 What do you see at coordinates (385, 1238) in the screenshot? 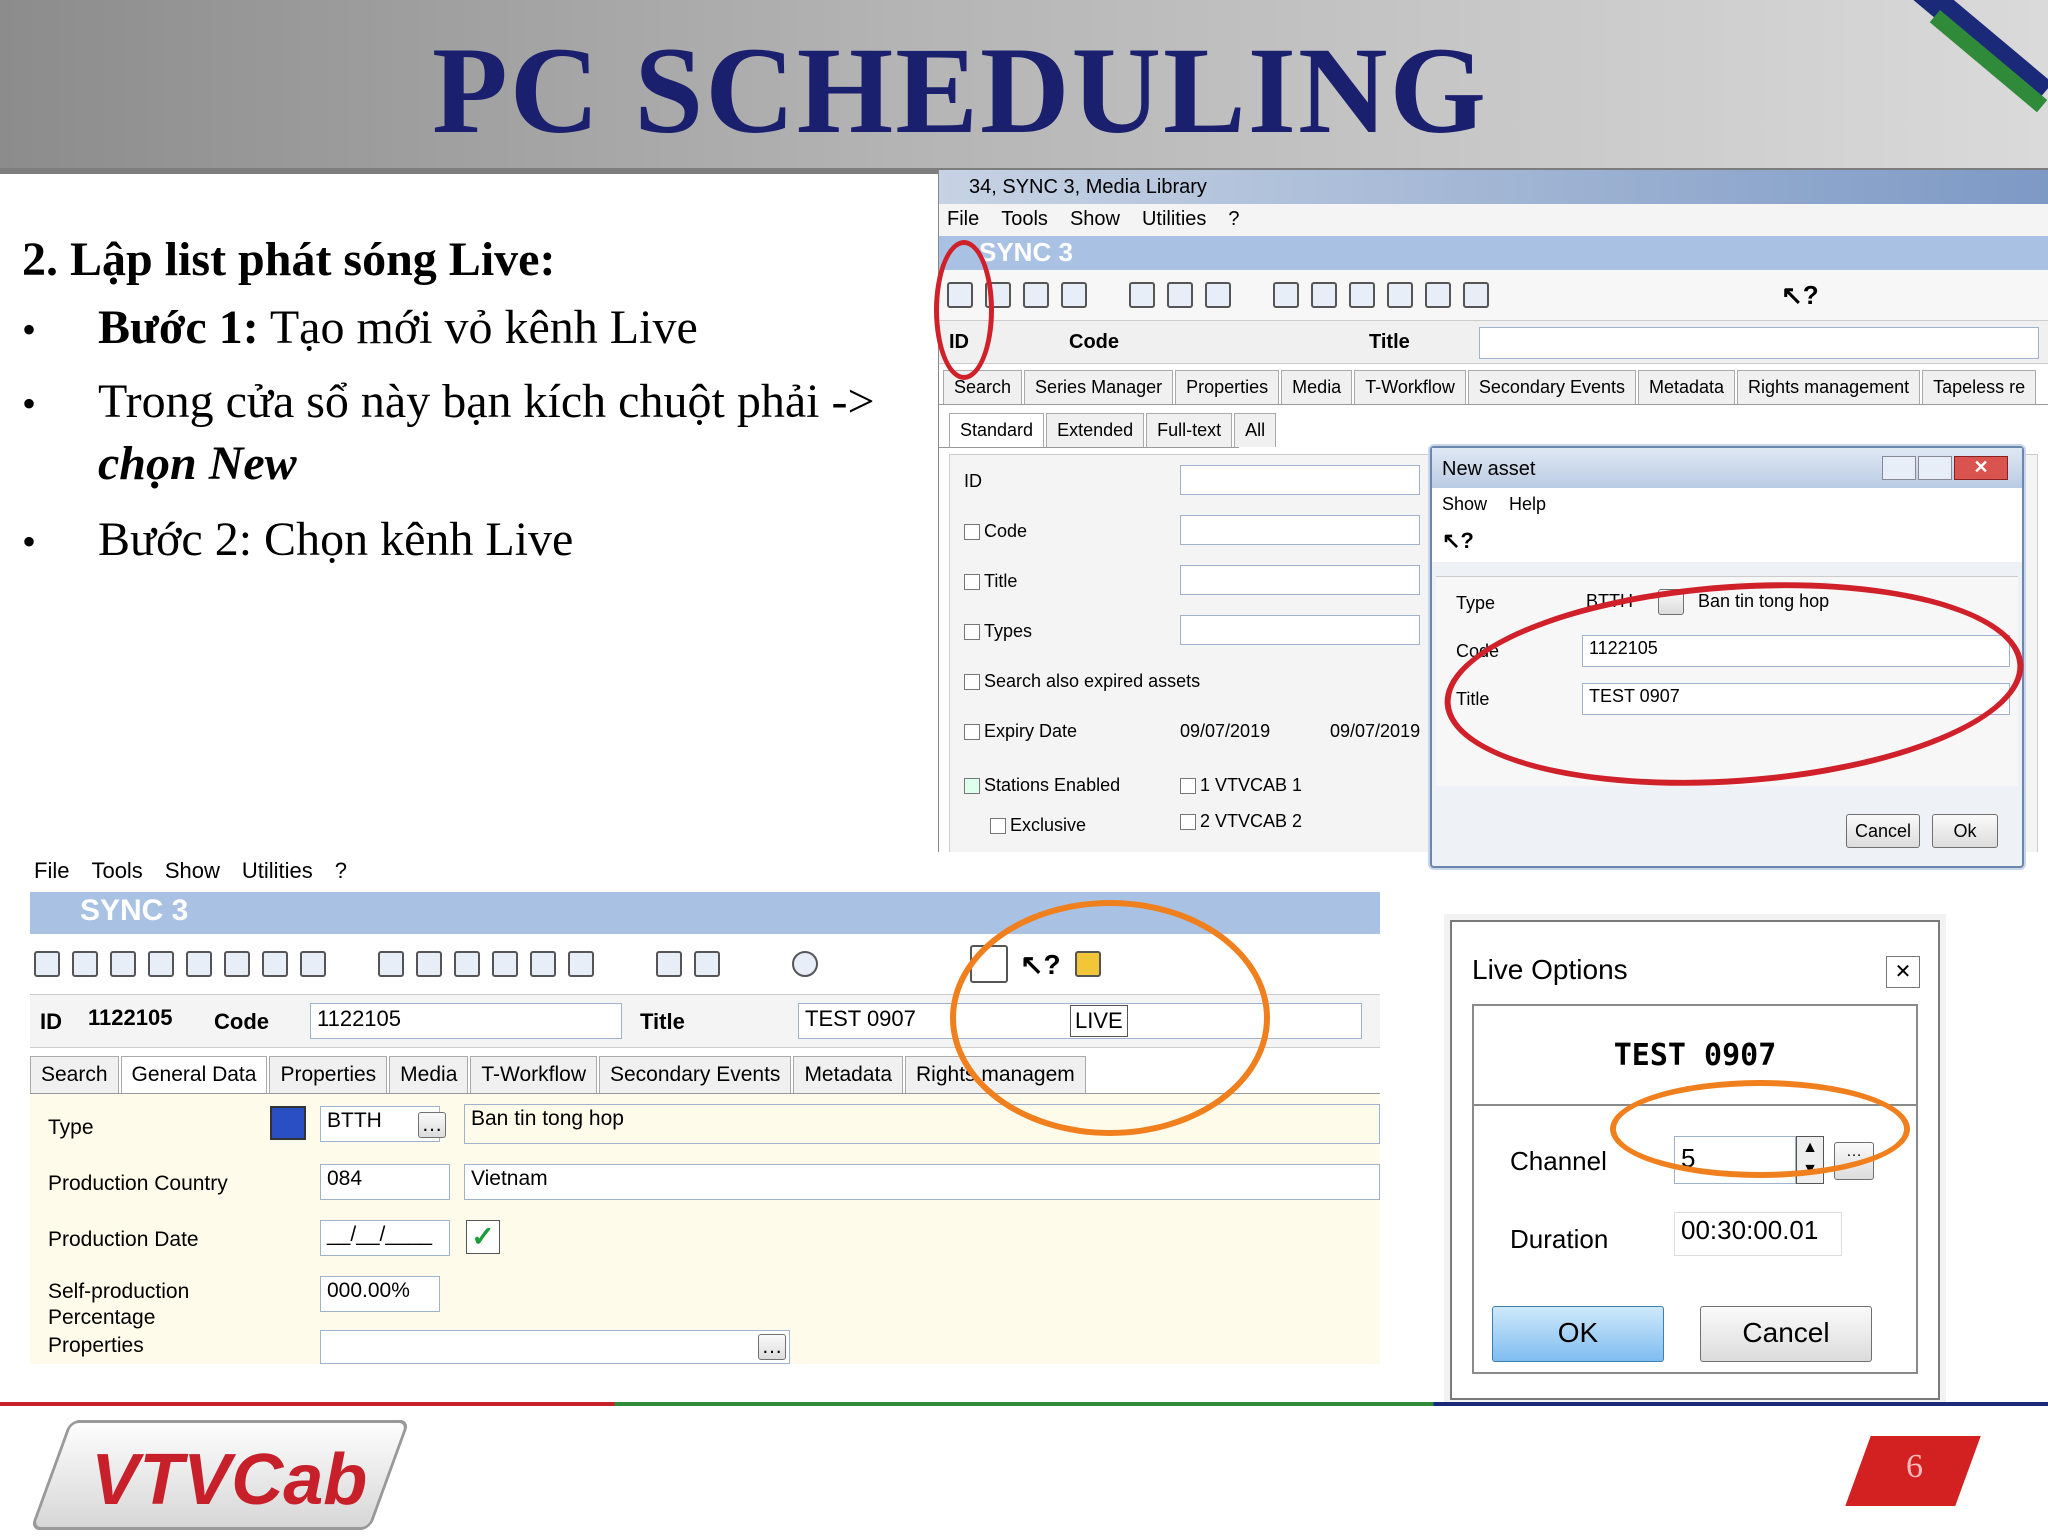
I see `production-date-field: __/__/____` at bounding box center [385, 1238].